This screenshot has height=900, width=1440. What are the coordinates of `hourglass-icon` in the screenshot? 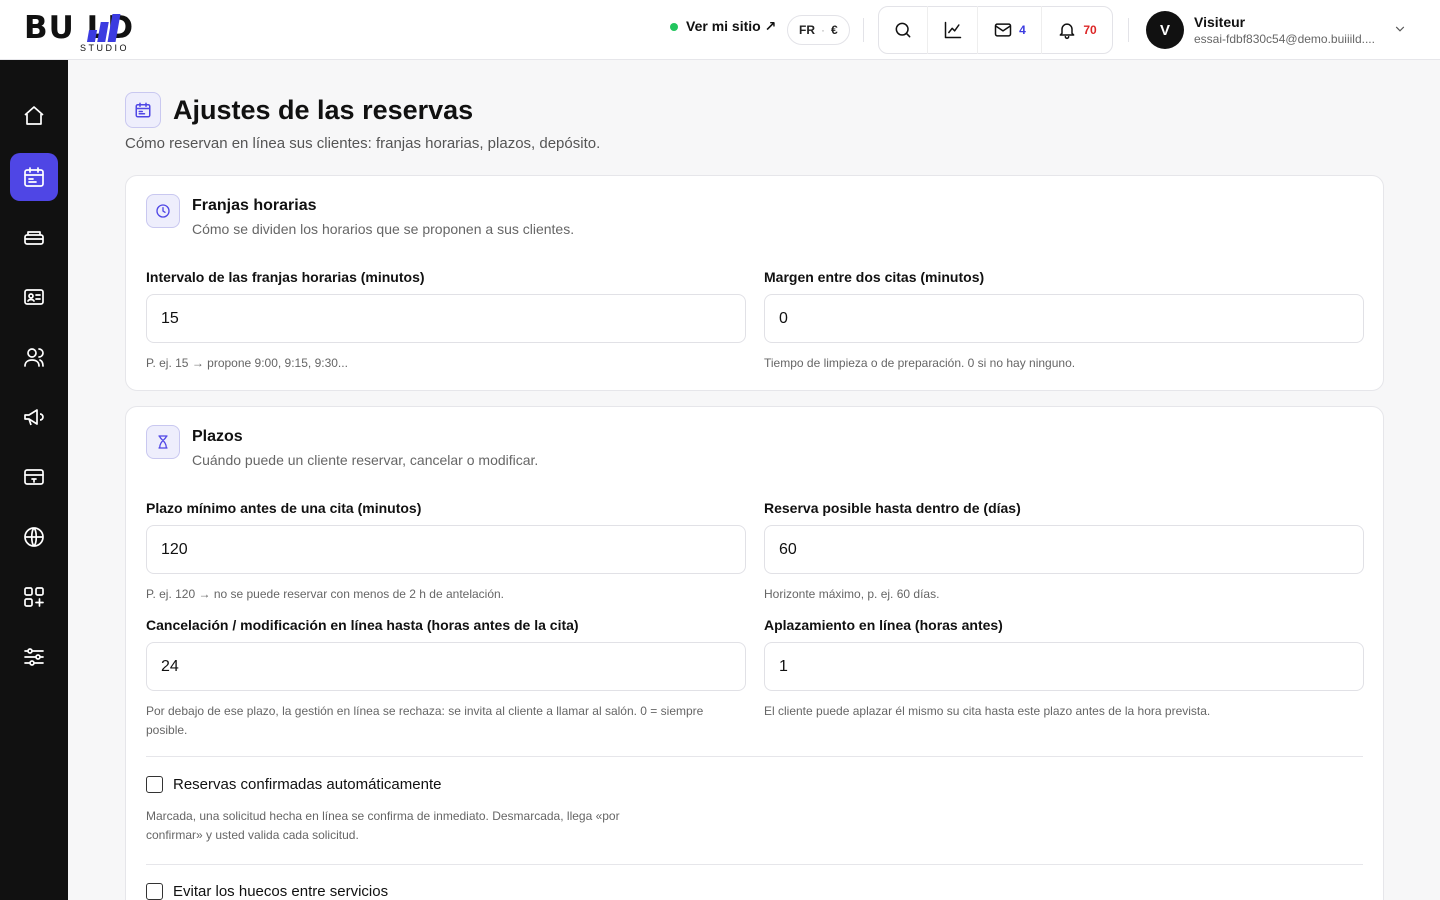 It's located at (163, 442).